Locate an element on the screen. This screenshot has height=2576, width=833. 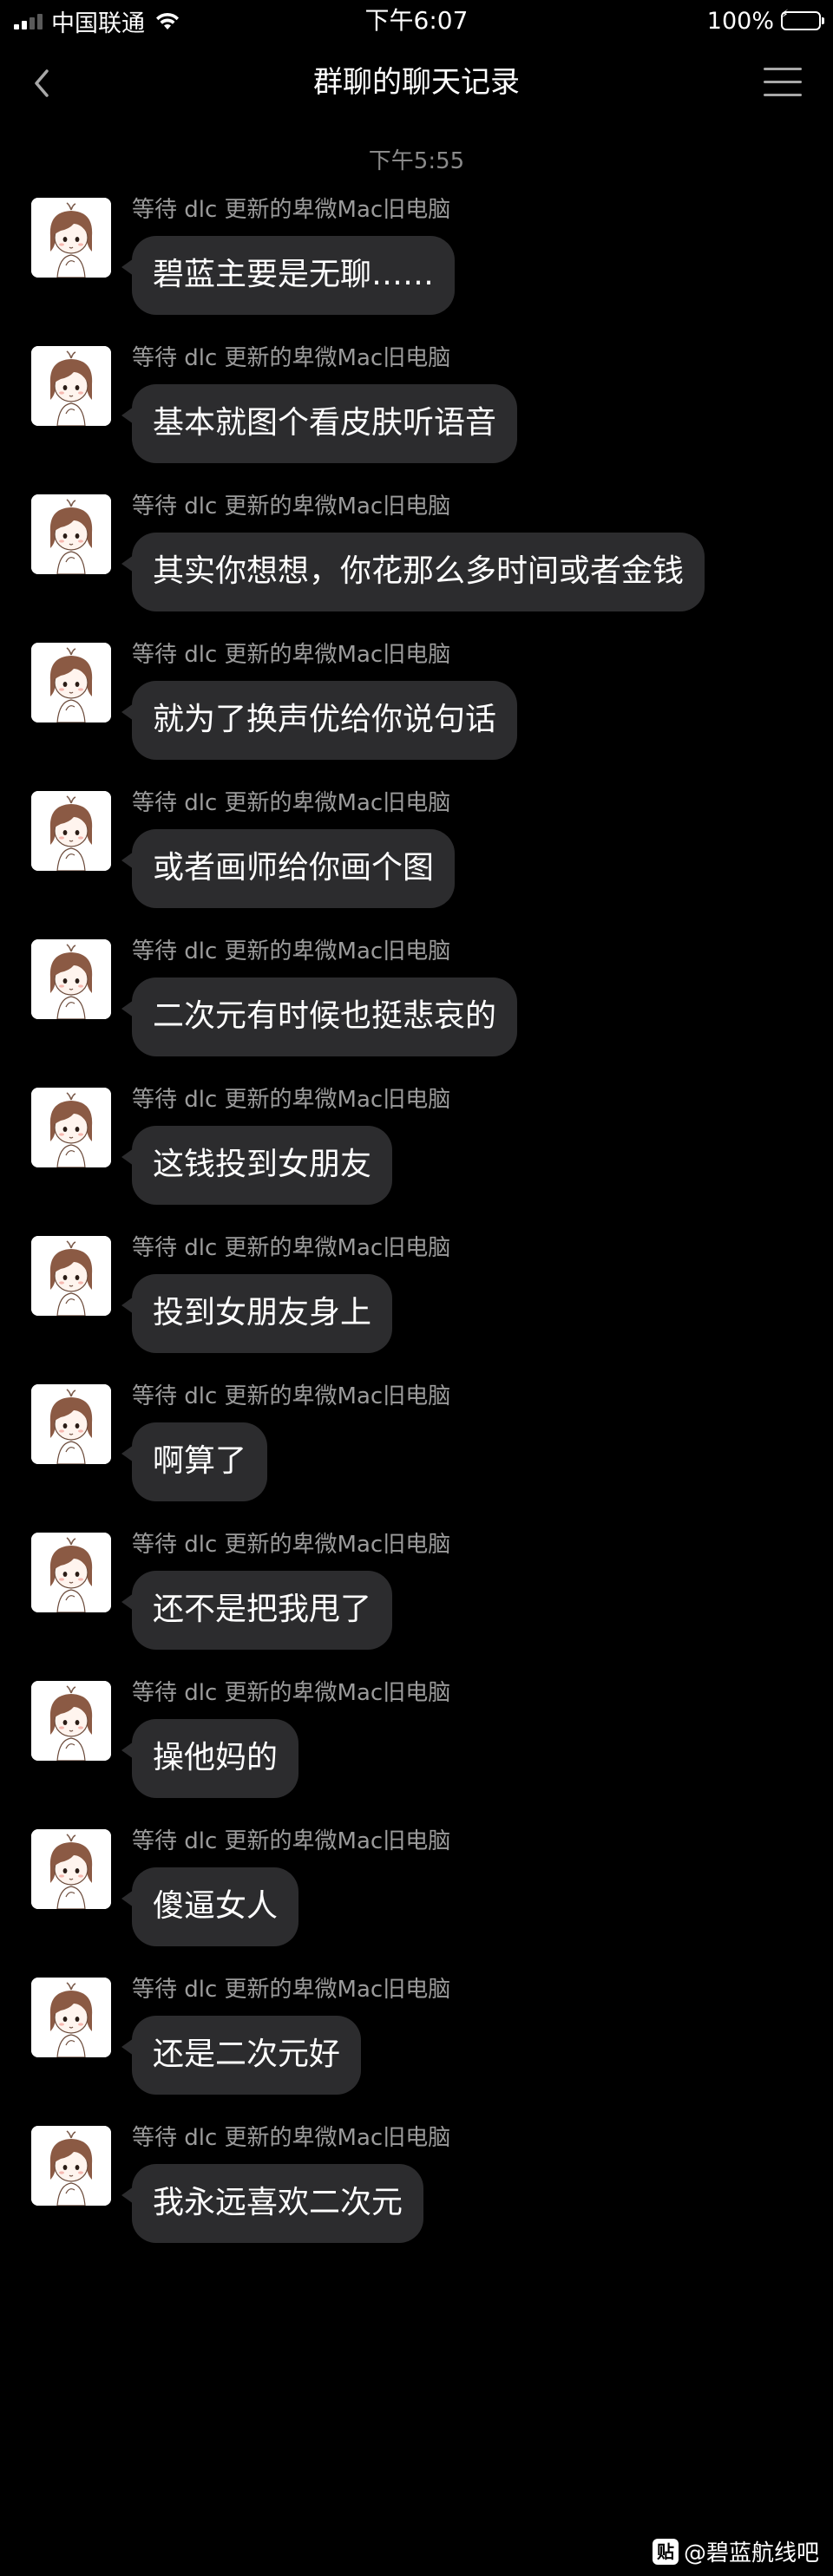
message-body: 等待 dlc 更新的卑微Mac旧电脑投到女朋友身上 is located at coordinates (286, 1292).